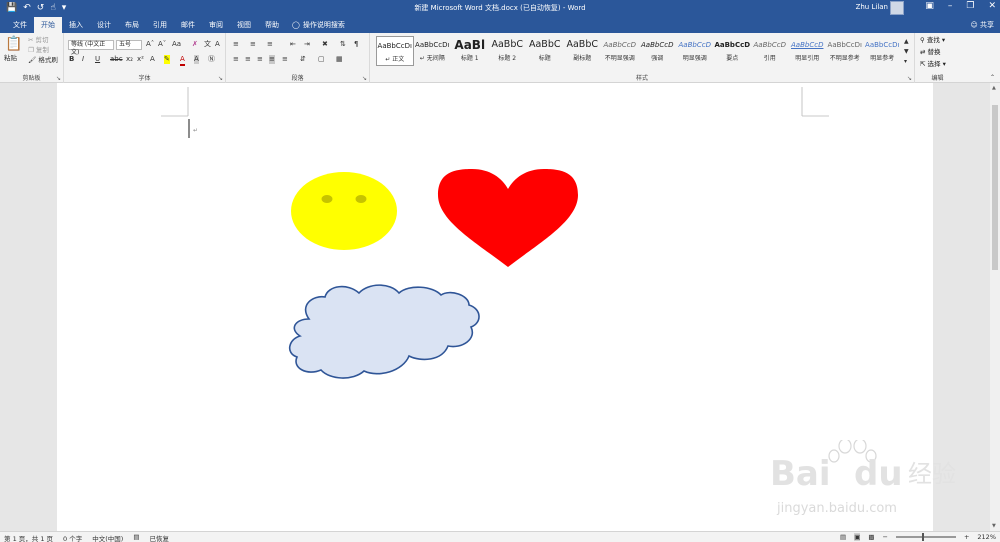 The image size is (1000, 542). What do you see at coordinates (994, 88) in the screenshot?
I see `scroll-up-icon: ▲` at bounding box center [994, 88].